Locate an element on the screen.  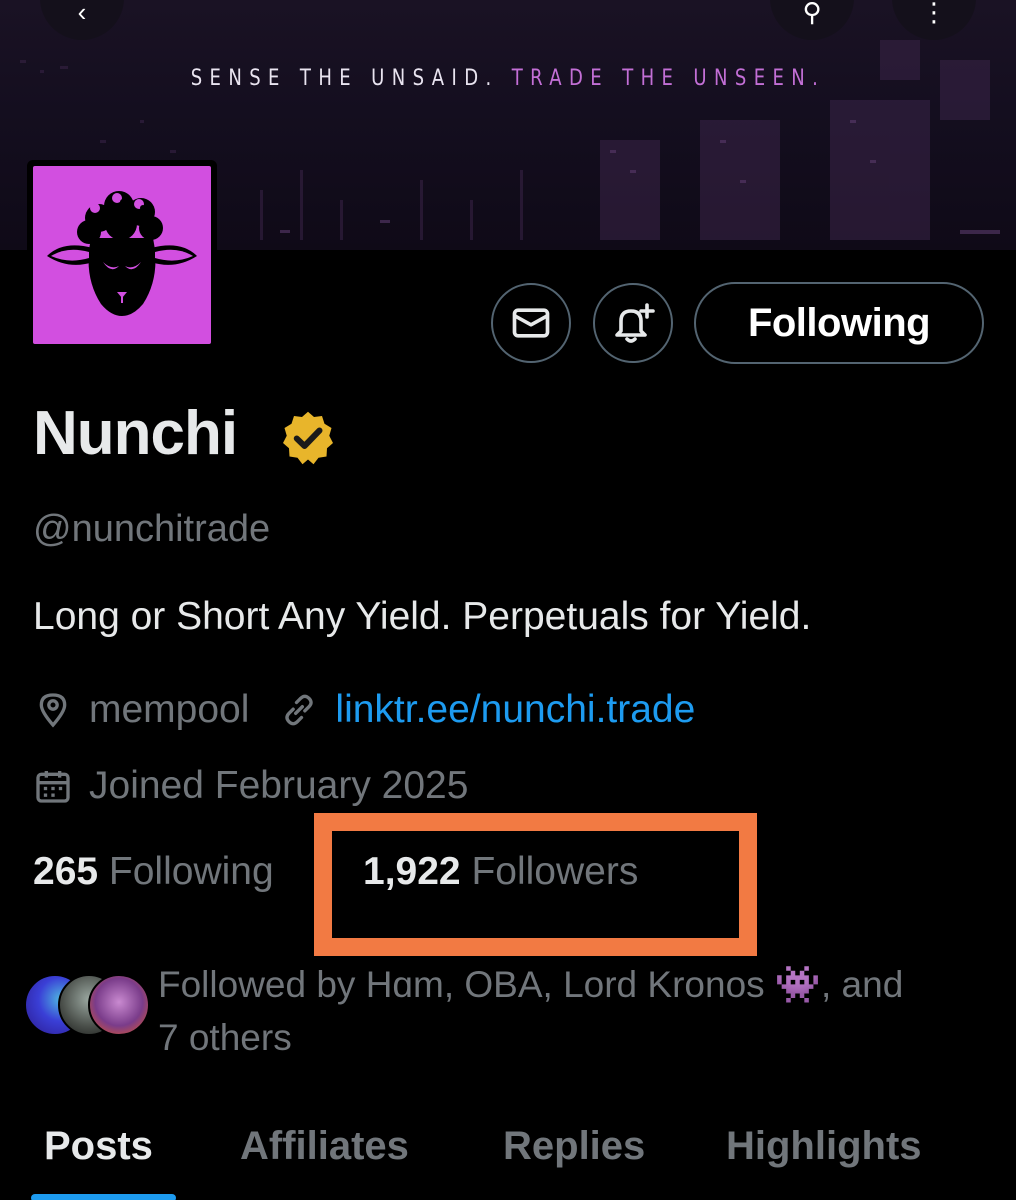
profile-meta-row: mempool linktr.ee/nunchi.trade is located at coordinates (364, 710).